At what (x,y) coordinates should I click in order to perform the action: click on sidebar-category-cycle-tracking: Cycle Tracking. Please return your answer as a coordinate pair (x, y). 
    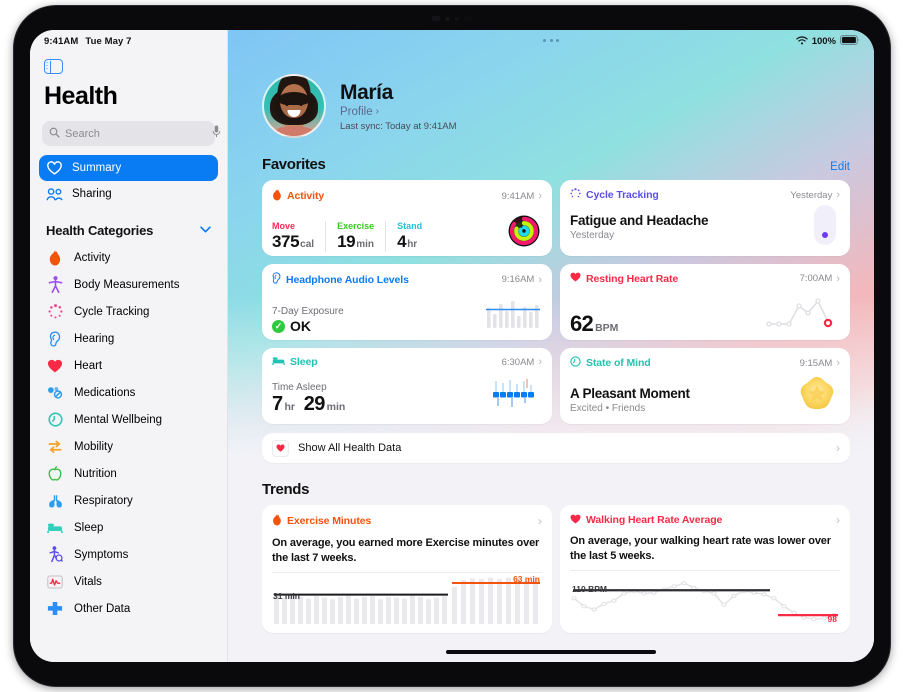
    Looking at the image, I should click on (128, 311).